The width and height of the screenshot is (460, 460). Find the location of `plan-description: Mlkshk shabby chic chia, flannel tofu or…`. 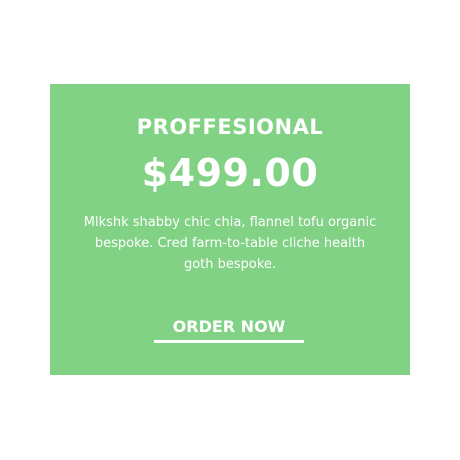

plan-description: Mlkshk shabby chic chia, flannel tofu or… is located at coordinates (230, 243).